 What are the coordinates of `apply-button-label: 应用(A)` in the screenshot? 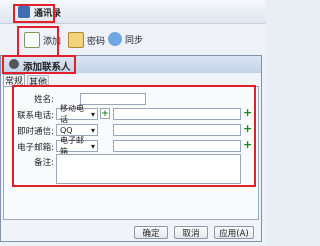 It's located at (234, 233).